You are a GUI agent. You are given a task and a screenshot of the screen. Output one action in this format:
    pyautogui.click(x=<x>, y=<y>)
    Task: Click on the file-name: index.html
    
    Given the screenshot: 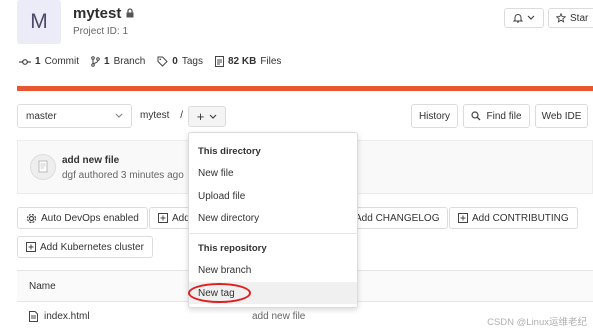 What is the action you would take?
    pyautogui.click(x=67, y=316)
    